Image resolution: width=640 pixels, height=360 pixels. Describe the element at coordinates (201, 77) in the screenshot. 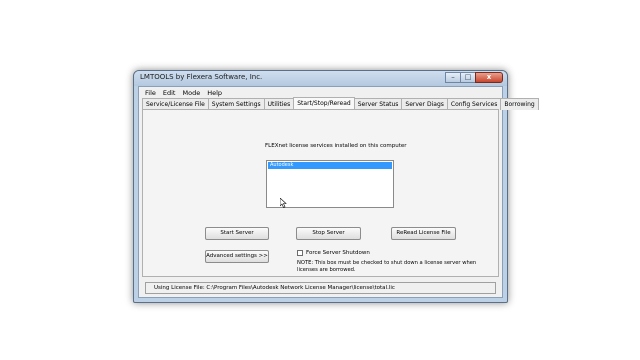

I see `window-title: LMTOOLS by Flexera Software, Inc.` at that location.